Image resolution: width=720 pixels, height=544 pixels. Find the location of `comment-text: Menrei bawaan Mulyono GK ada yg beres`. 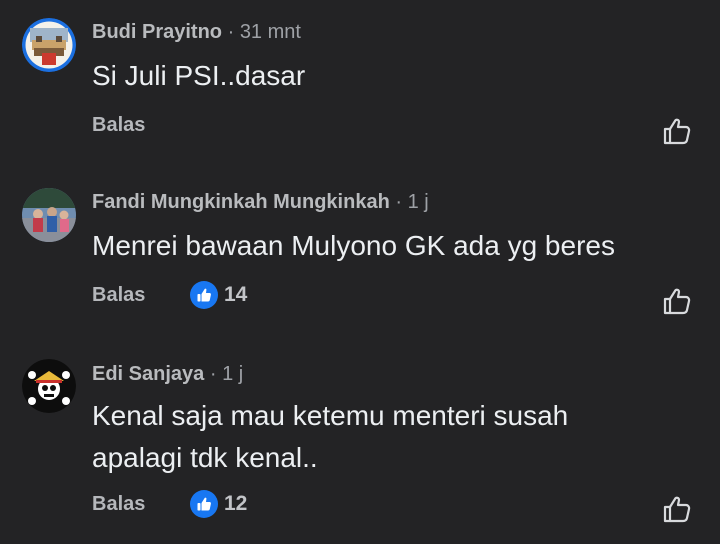

comment-text: Menrei bawaan Mulyono GK ada yg beres is located at coordinates (353, 245).